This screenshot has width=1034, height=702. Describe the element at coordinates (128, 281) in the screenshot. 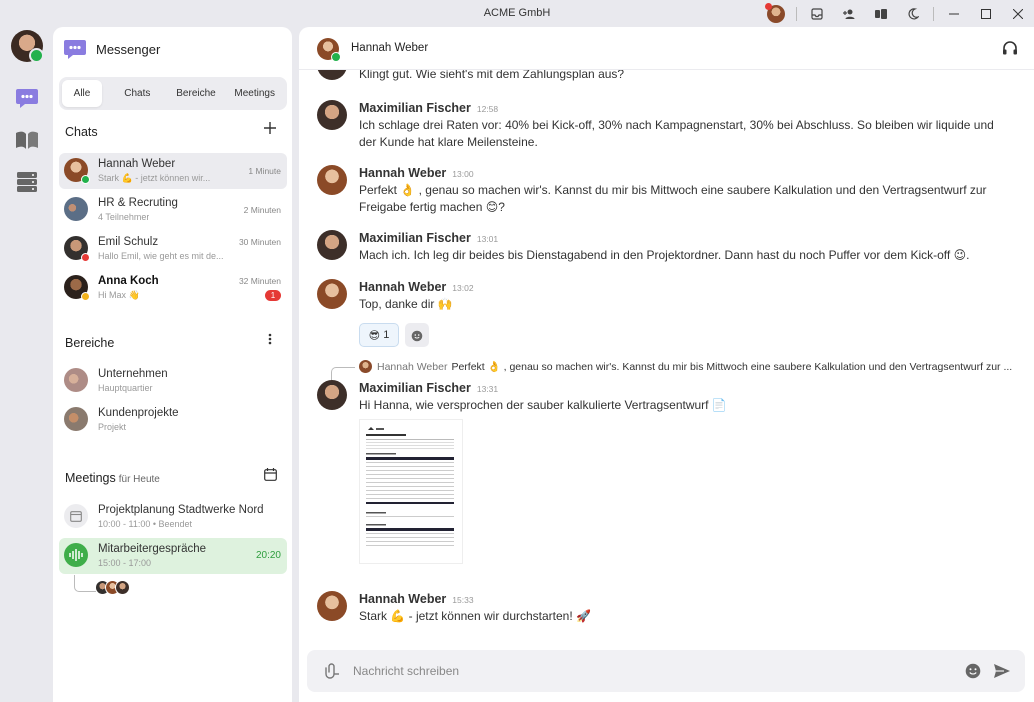

I see `chat-name: Anna Koch` at that location.